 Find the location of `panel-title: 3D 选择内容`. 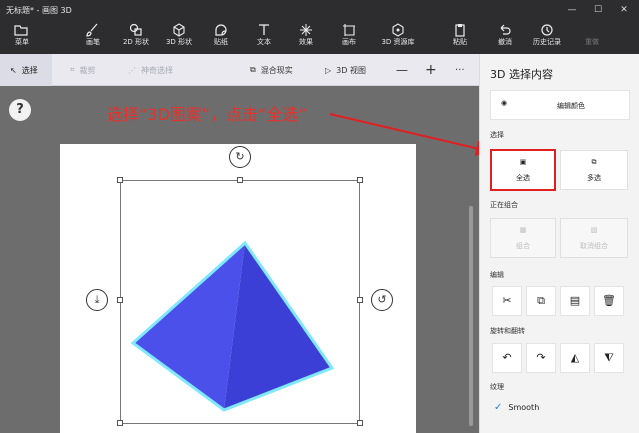

panel-title: 3D 选择内容 is located at coordinates (521, 74).